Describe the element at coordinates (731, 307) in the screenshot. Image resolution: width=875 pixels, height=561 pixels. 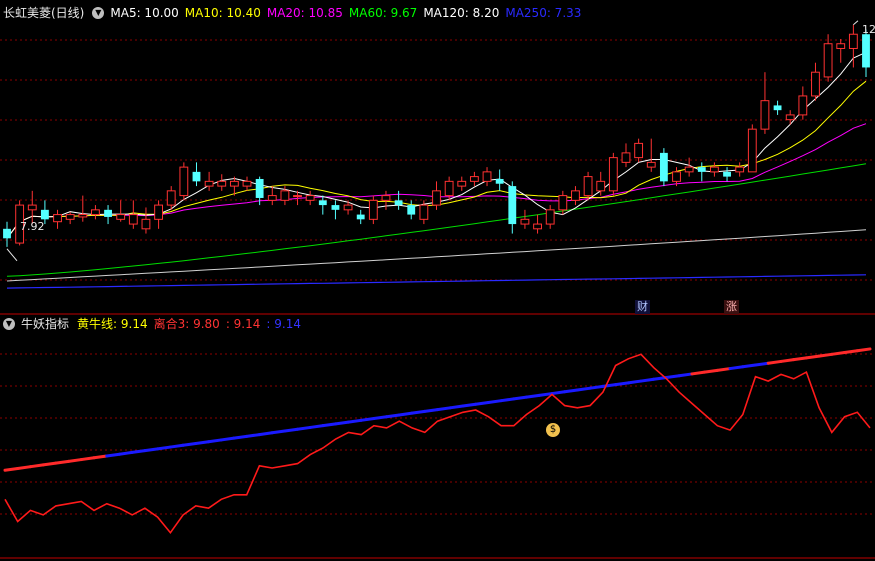
I see `zhang-badge: 涨` at that location.